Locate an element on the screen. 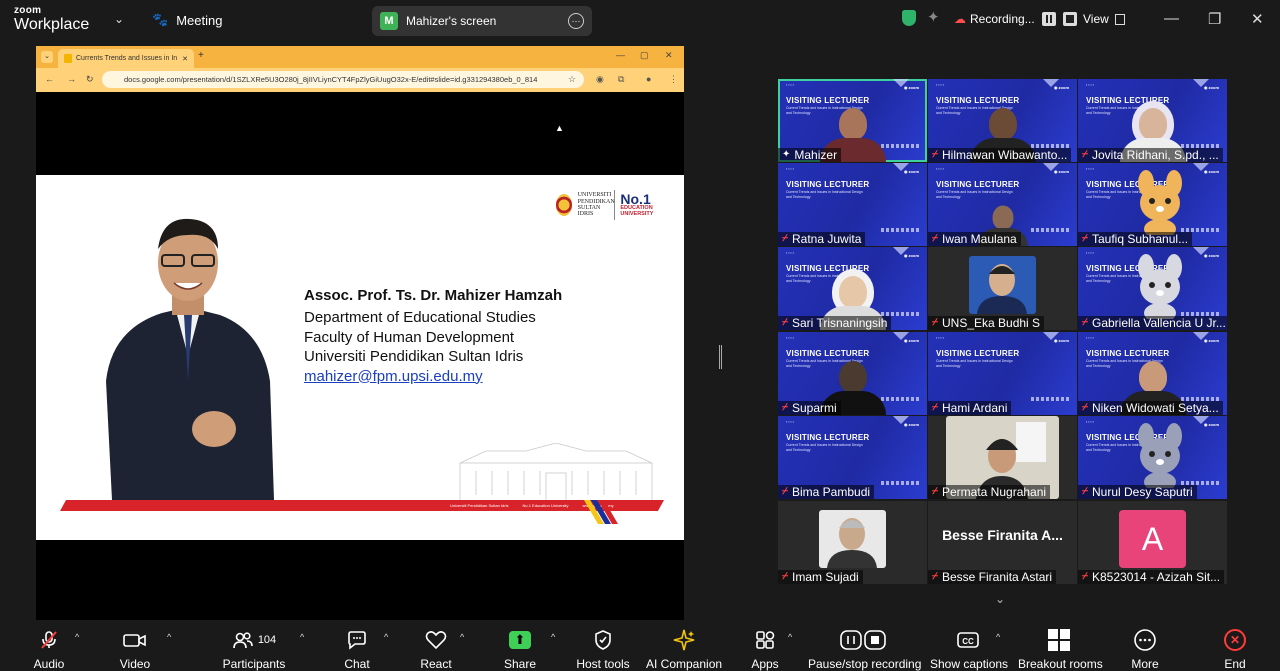 This screenshot has height=671, width=1280. tab-search-icon: ⌄ is located at coordinates (47, 57).